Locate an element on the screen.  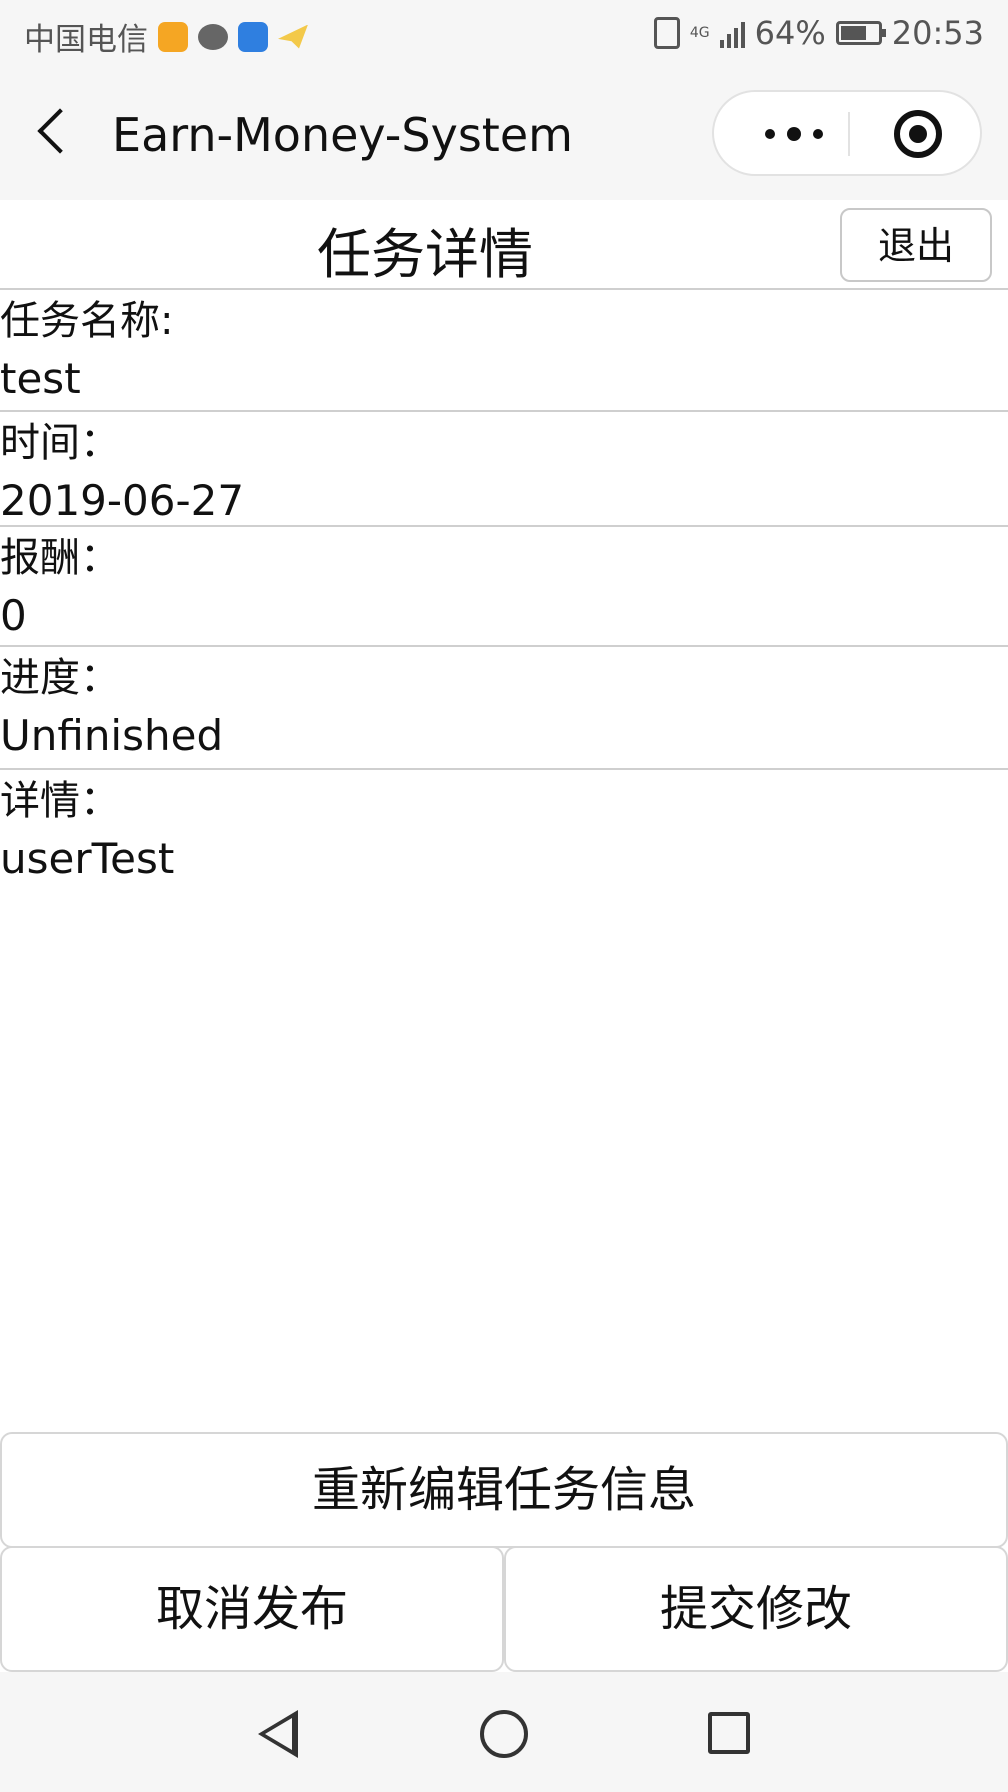
status-right: 4G 64% 20:53 is located at coordinates (818, 33).